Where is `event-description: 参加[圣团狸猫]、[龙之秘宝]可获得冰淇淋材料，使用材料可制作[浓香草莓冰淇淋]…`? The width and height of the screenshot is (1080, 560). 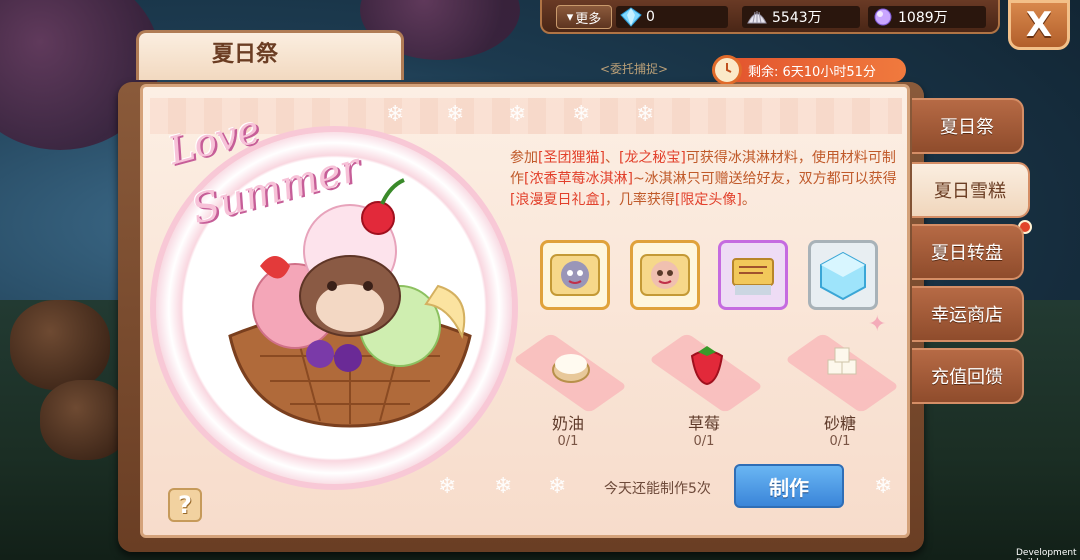
event-description: 参加[圣团狸猫]、[龙之秘宝]可获得冰淇淋材料，使用材料可制作[浓香草莓冰淇淋]… is located at coordinates (704, 179).